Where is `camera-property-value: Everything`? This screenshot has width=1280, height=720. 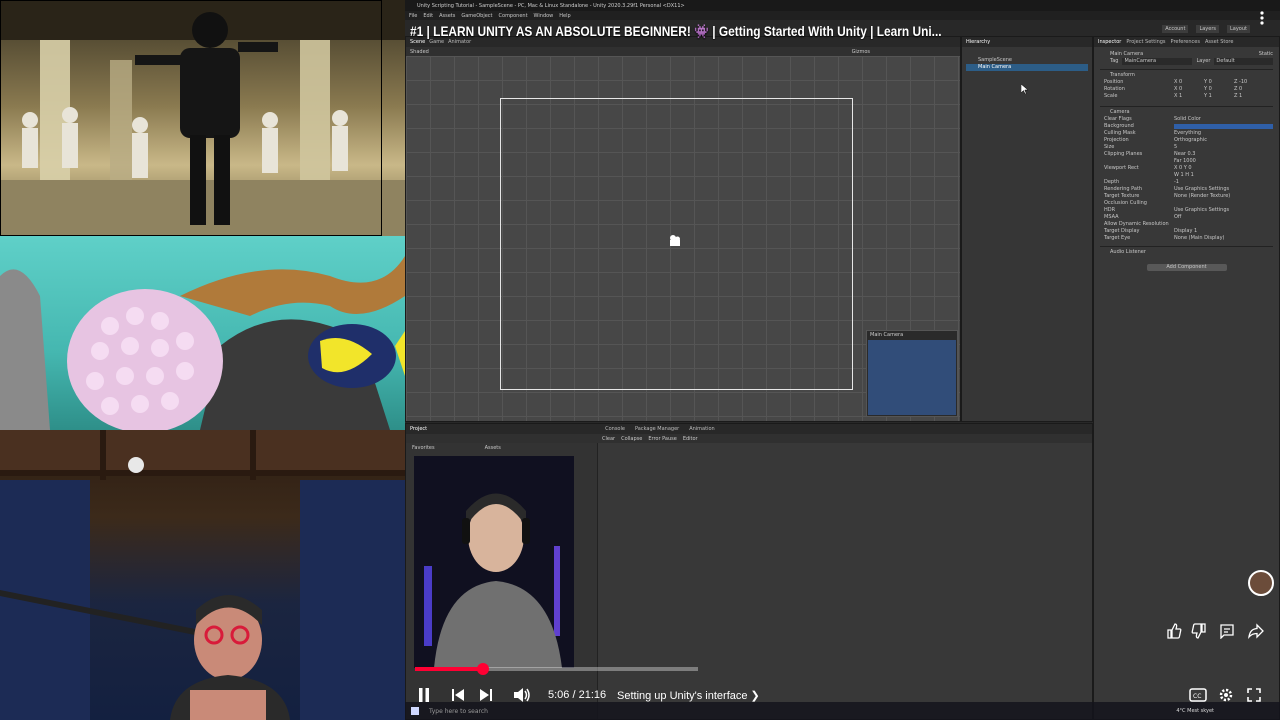
camera-property-value: Everything is located at coordinates (1223, 133).